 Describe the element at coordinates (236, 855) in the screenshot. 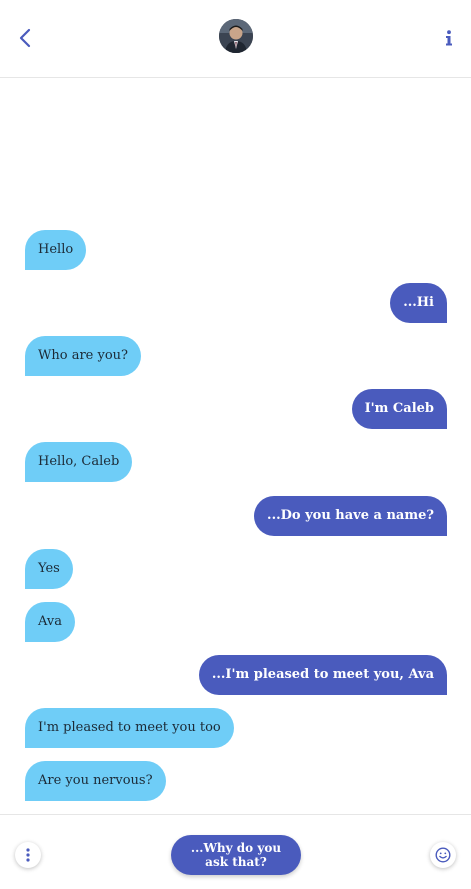

I see `suggested-reply-button: ...Why do you ask that?` at that location.